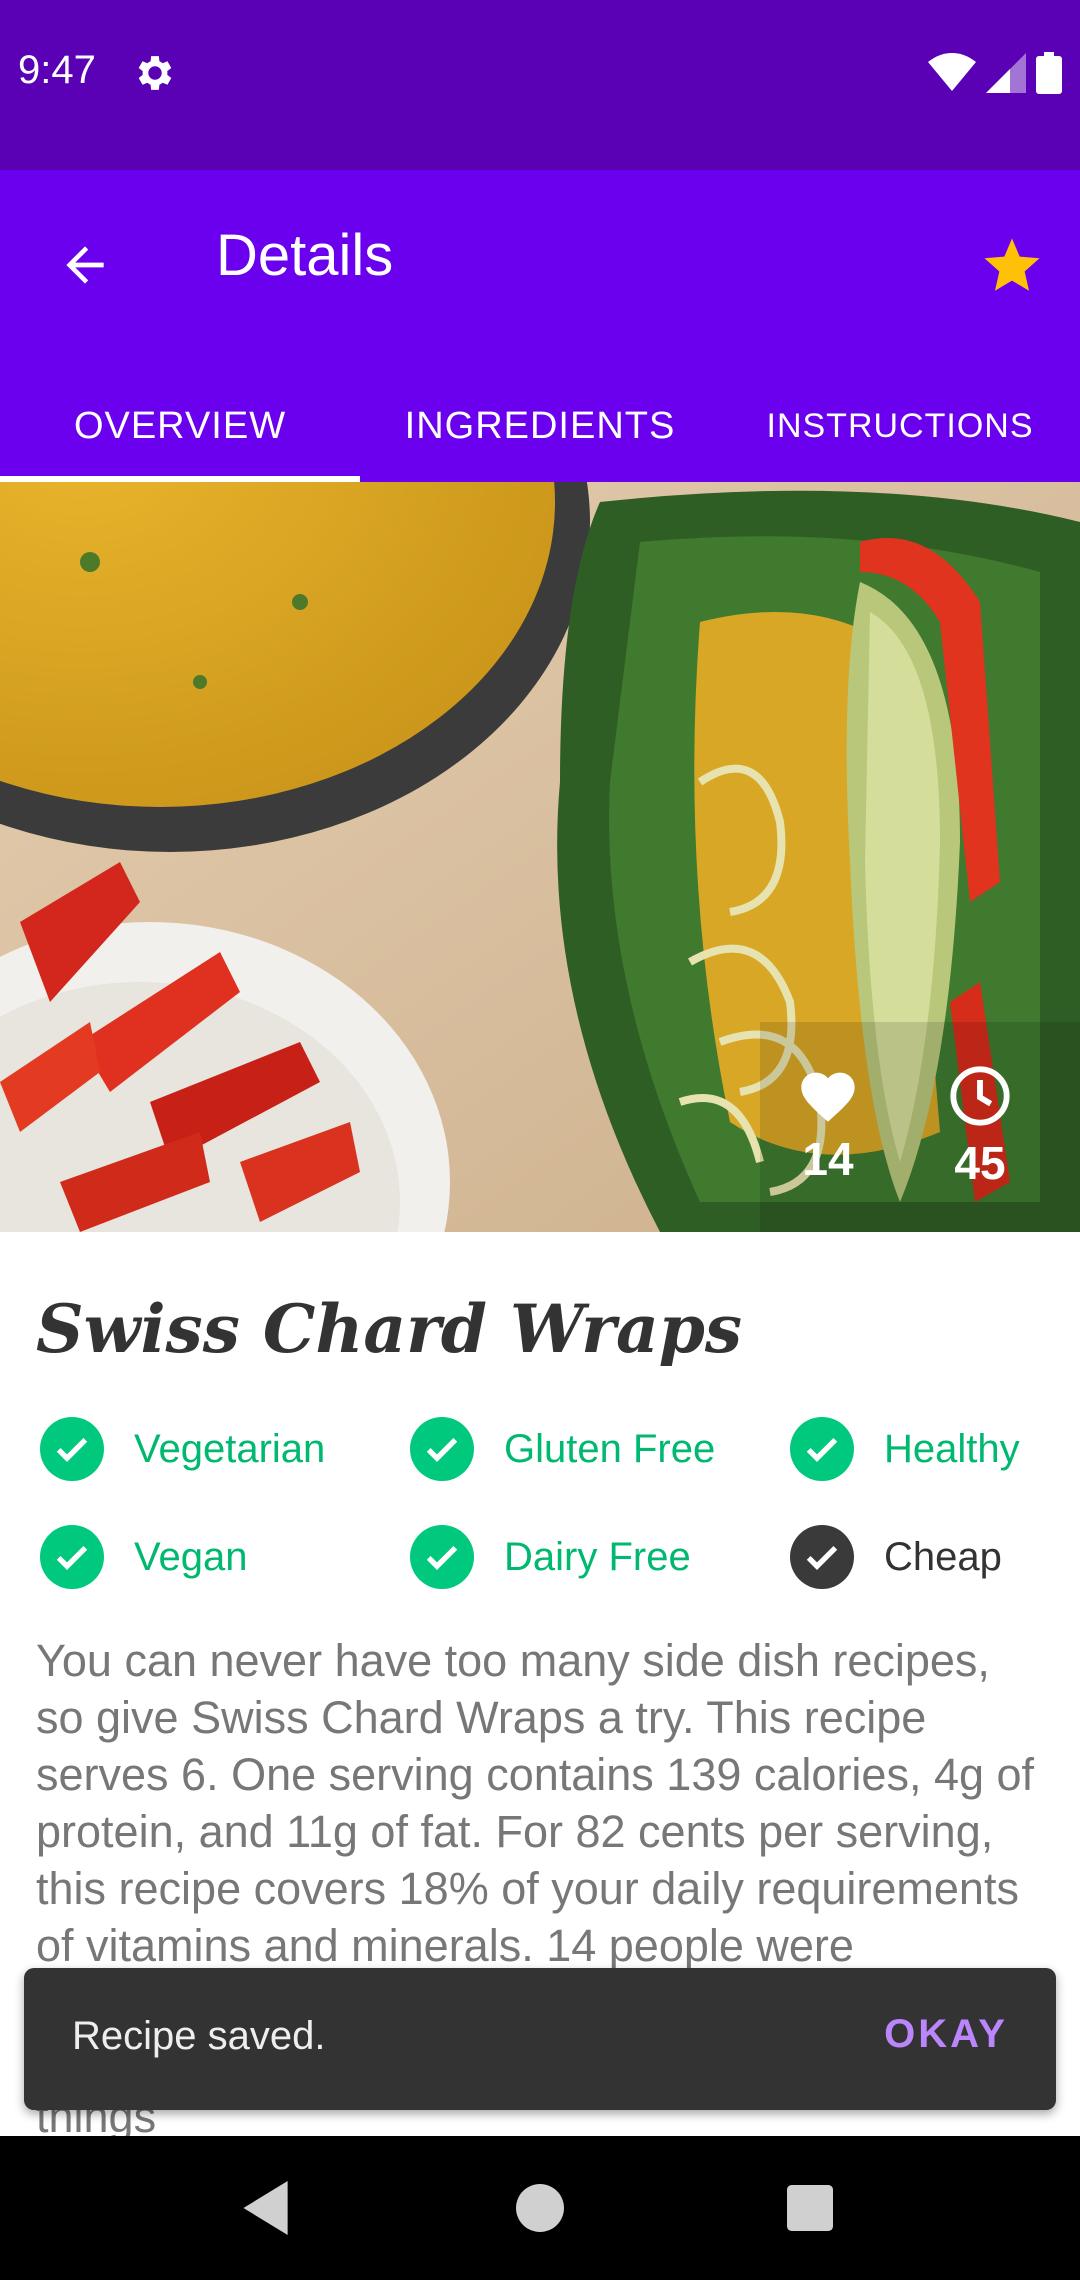 This screenshot has height=2280, width=1080. I want to click on tag-label: Vegan, so click(191, 1556).